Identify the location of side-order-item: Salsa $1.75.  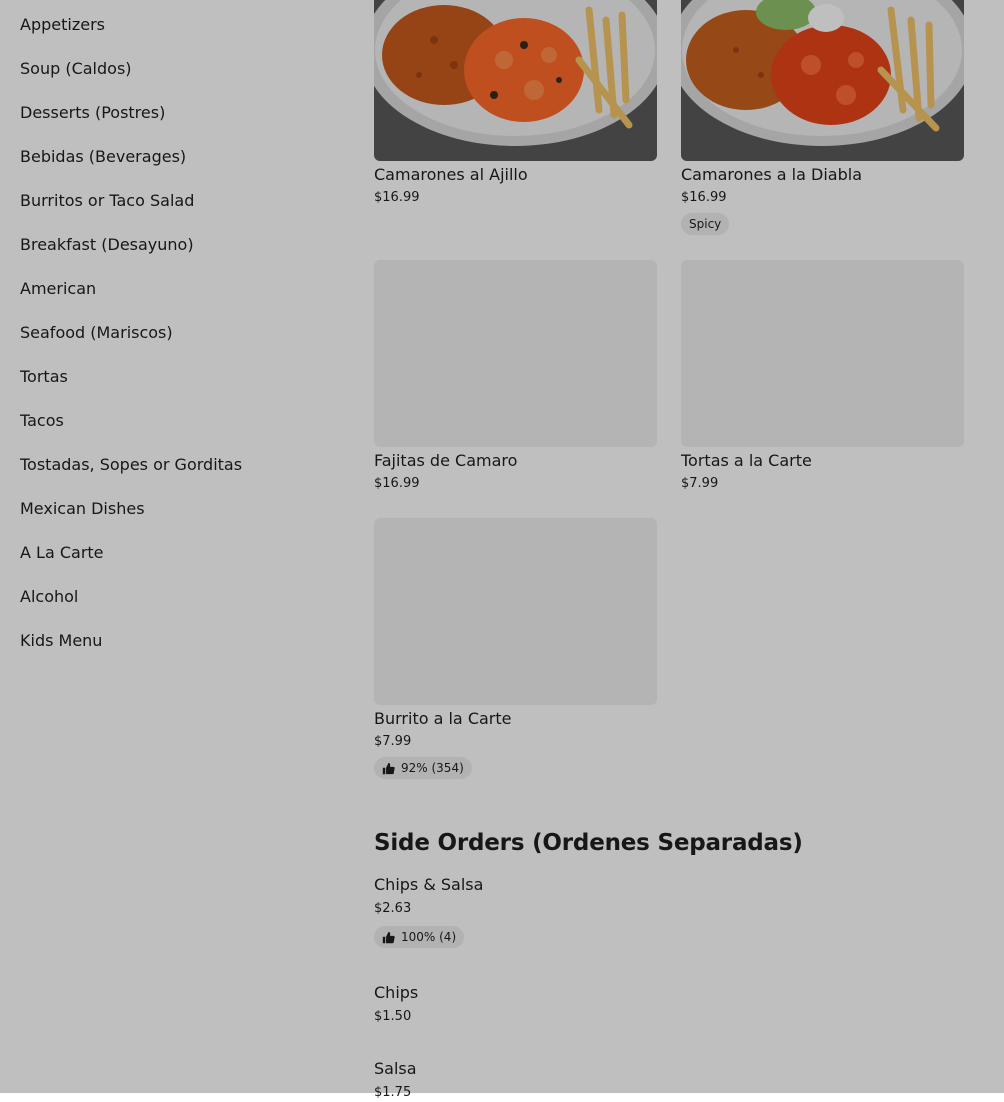
(674, 1080).